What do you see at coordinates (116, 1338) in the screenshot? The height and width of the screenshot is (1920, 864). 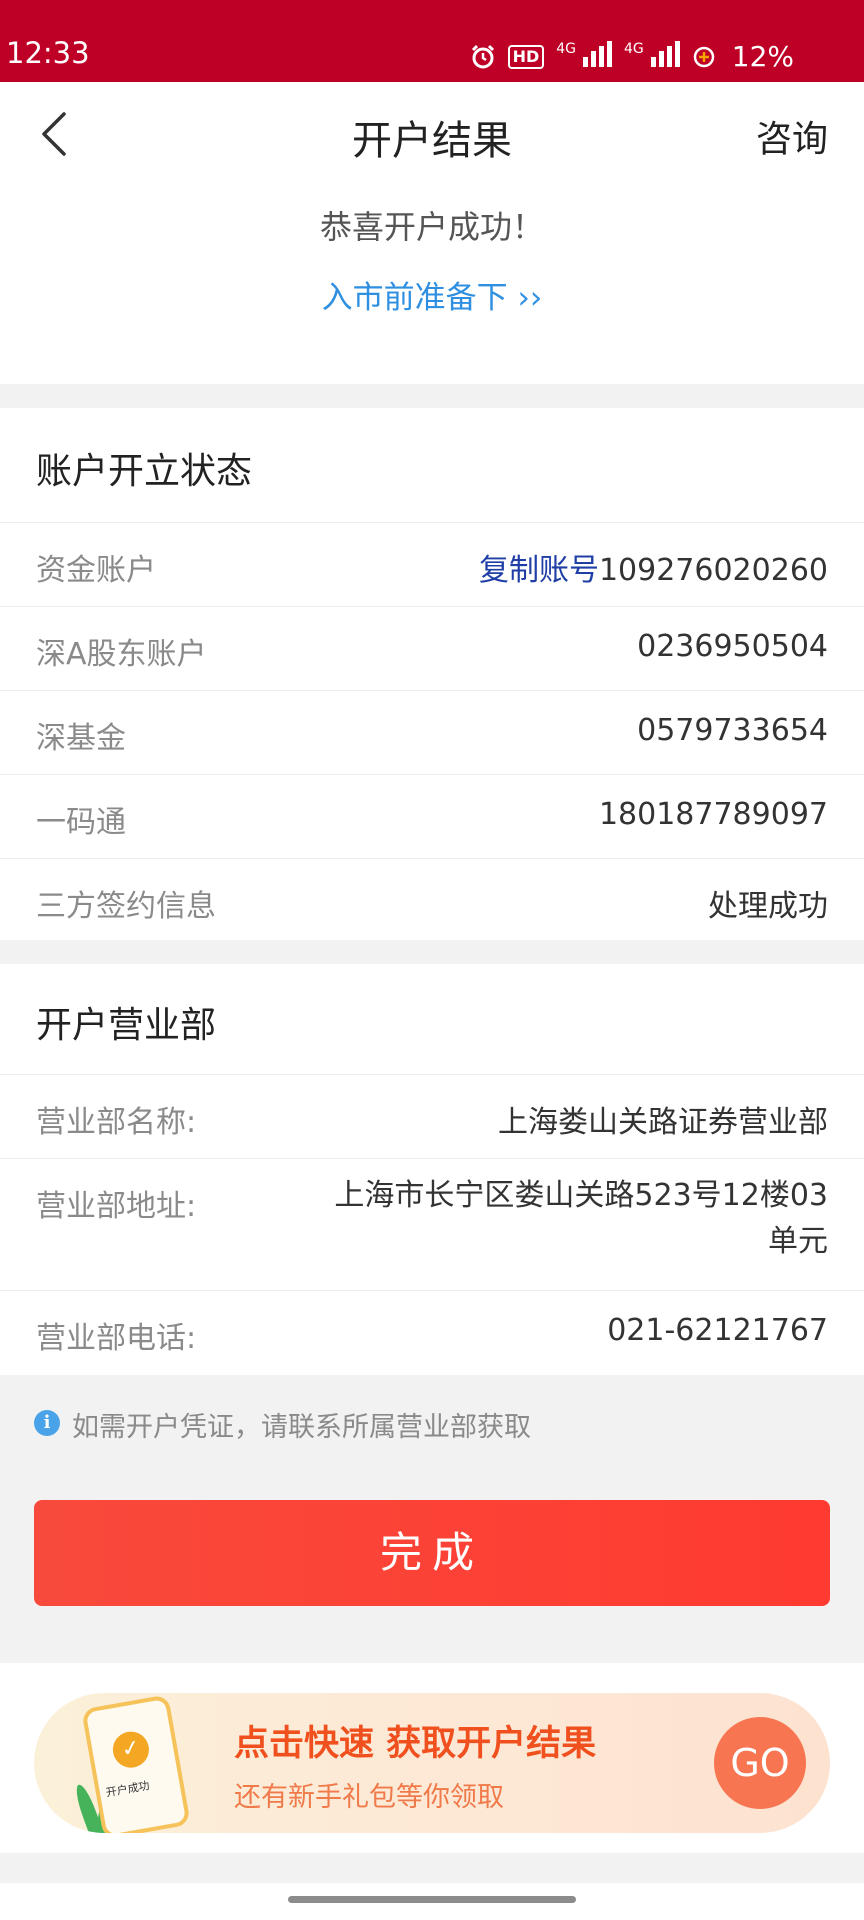 I see `row-label: 营业部电话:` at bounding box center [116, 1338].